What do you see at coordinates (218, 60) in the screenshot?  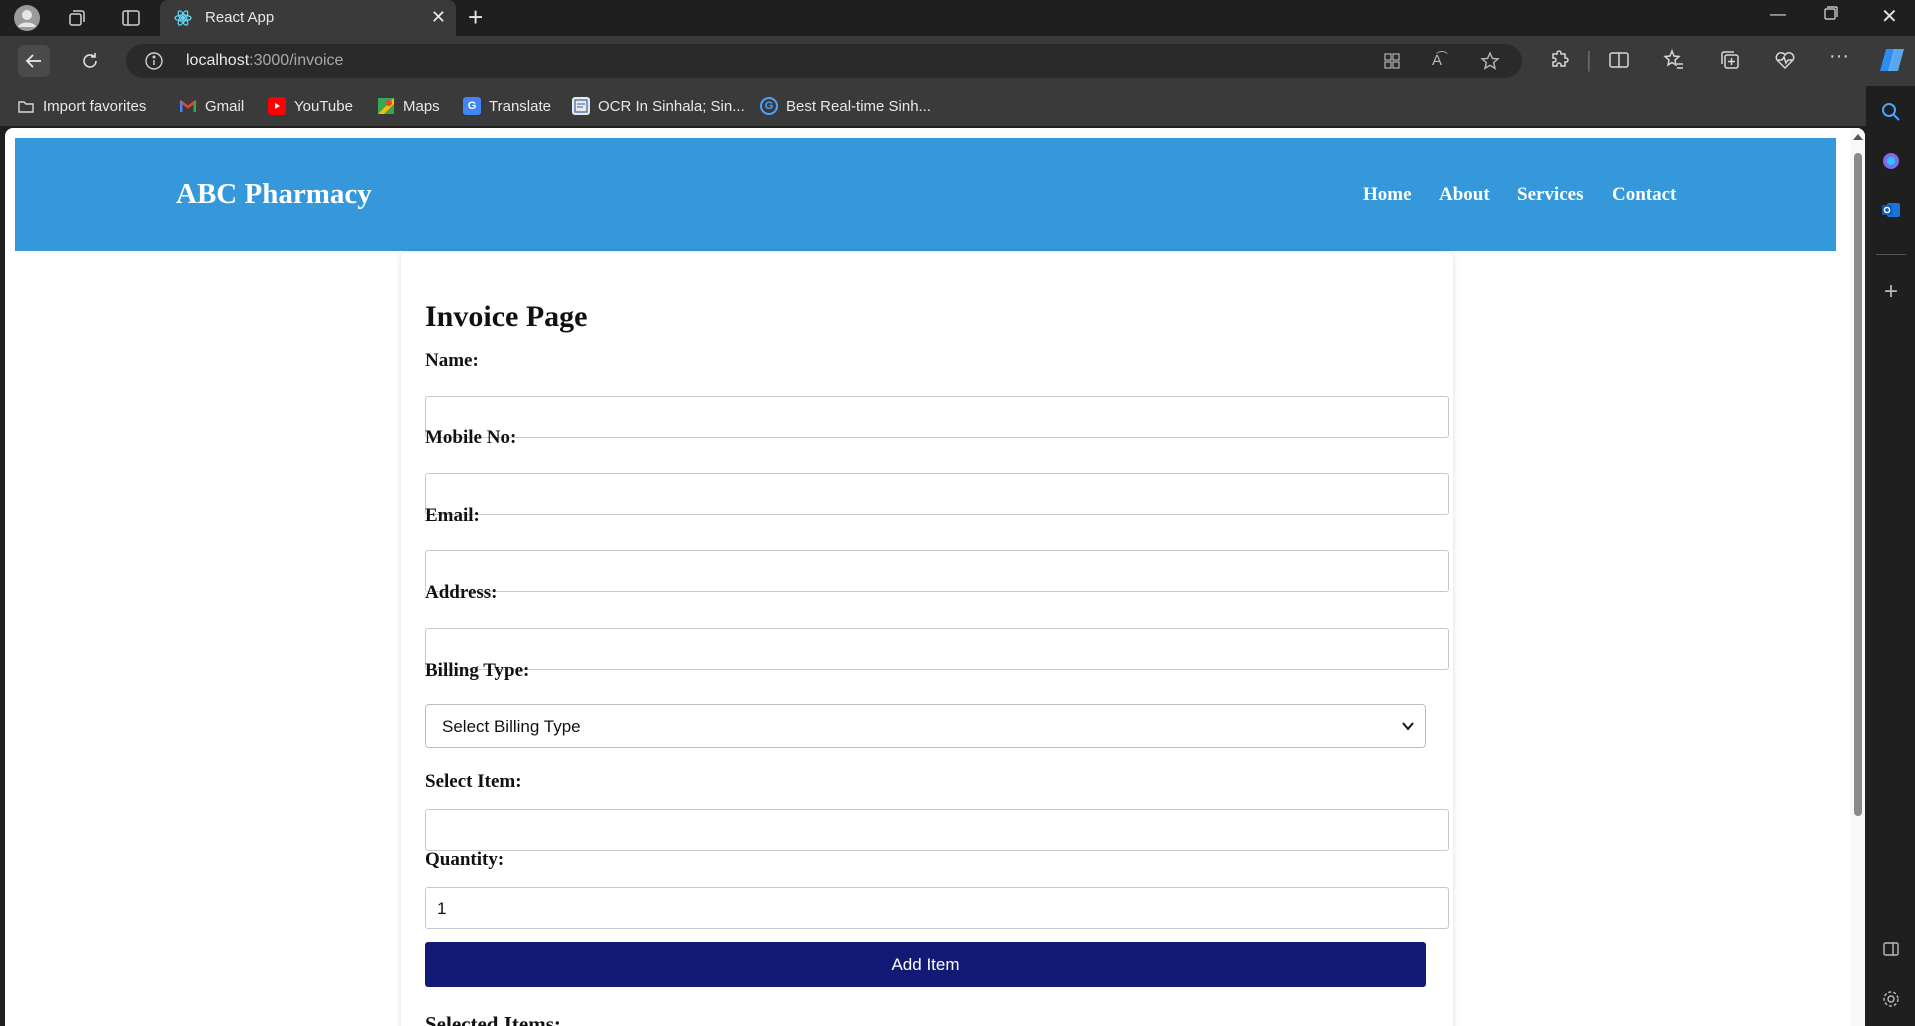 I see `url-host: localhost` at bounding box center [218, 60].